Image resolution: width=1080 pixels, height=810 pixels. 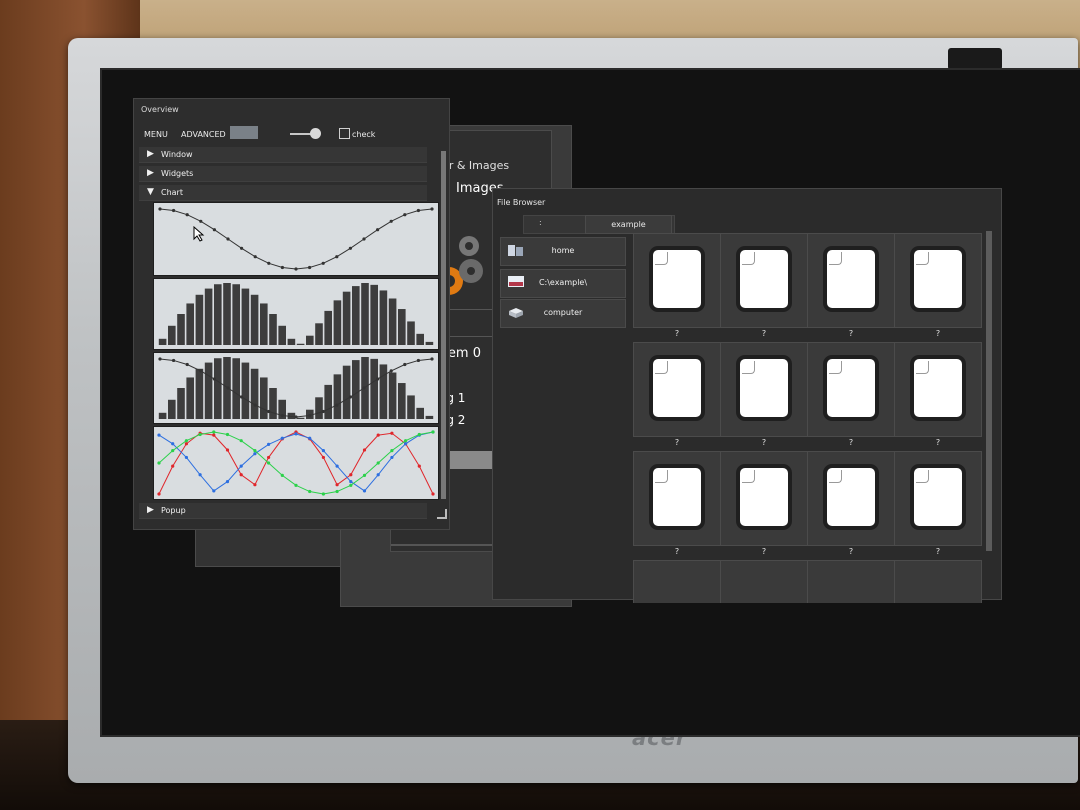 I want to click on resize-grip-icon, so click(x=442, y=514).